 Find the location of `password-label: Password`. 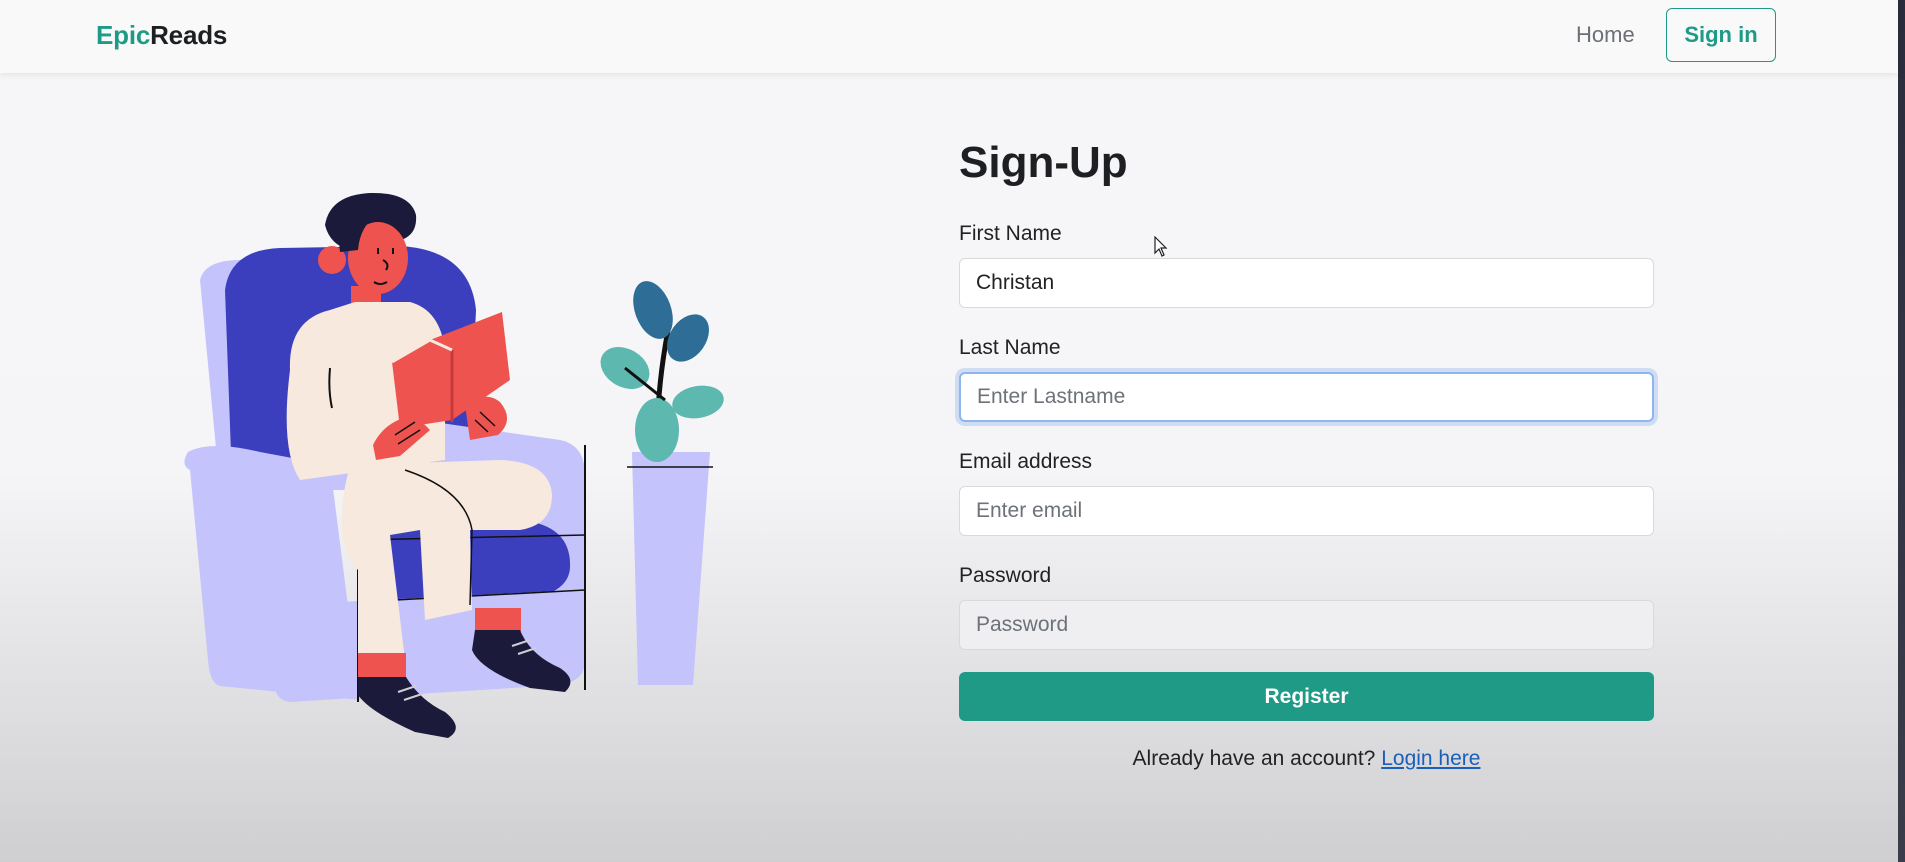

password-label: Password is located at coordinates (1005, 575).